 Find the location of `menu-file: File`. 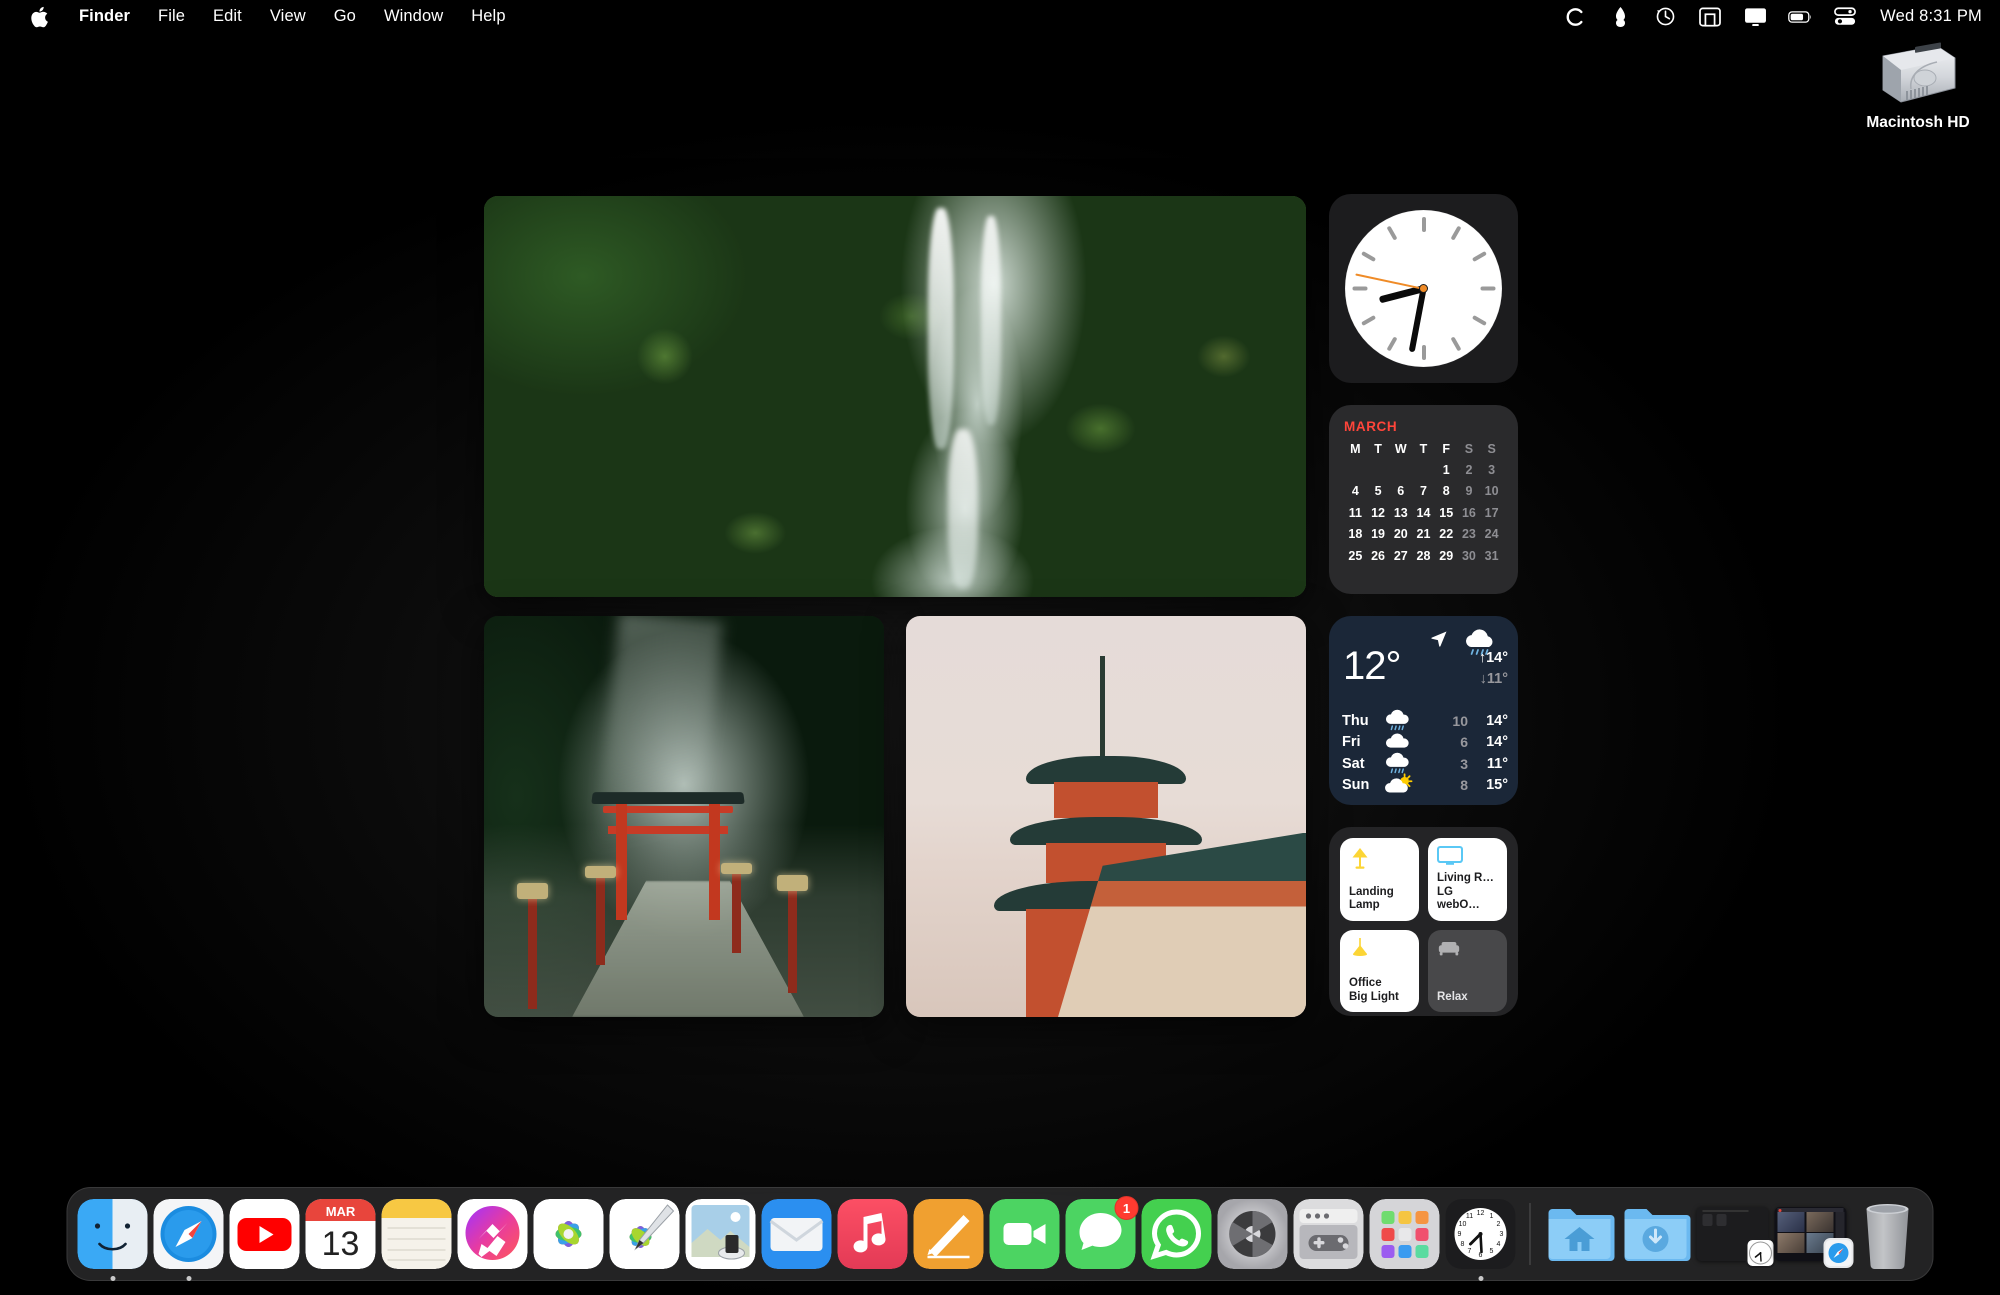

menu-file: File is located at coordinates (171, 16).